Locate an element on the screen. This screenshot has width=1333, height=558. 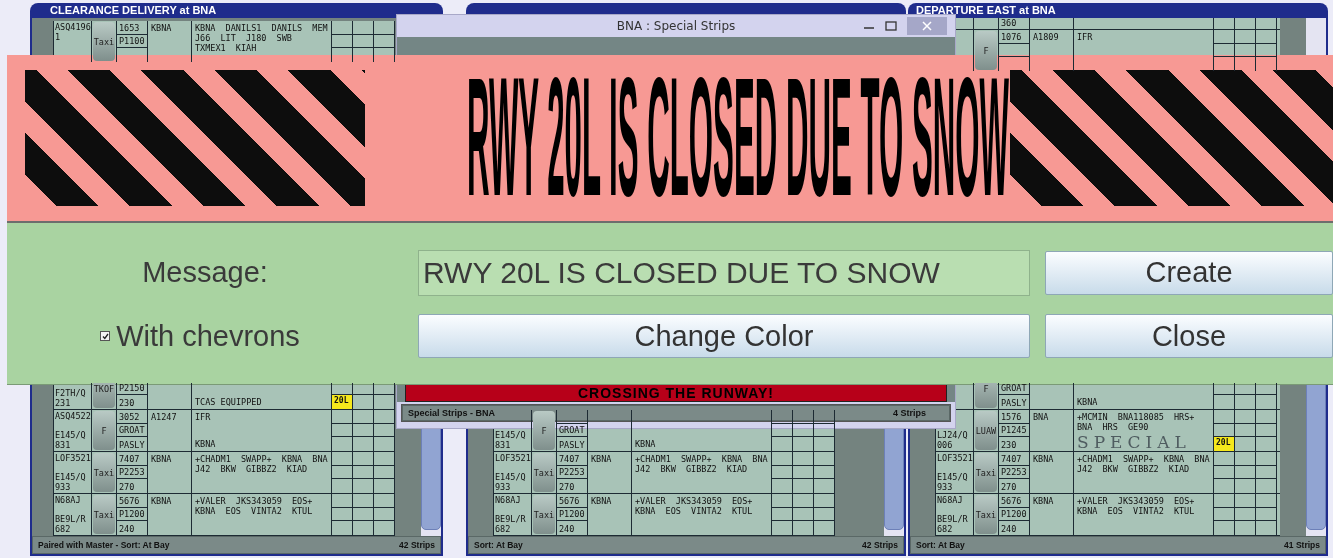
strip-cell: P2253 is located at coordinates (572, 472).